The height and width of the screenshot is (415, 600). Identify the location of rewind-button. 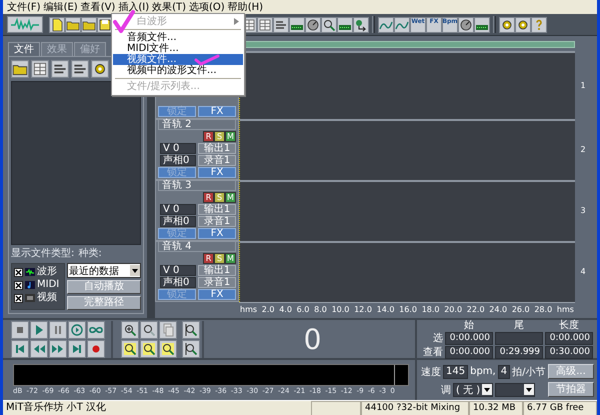
(39, 349).